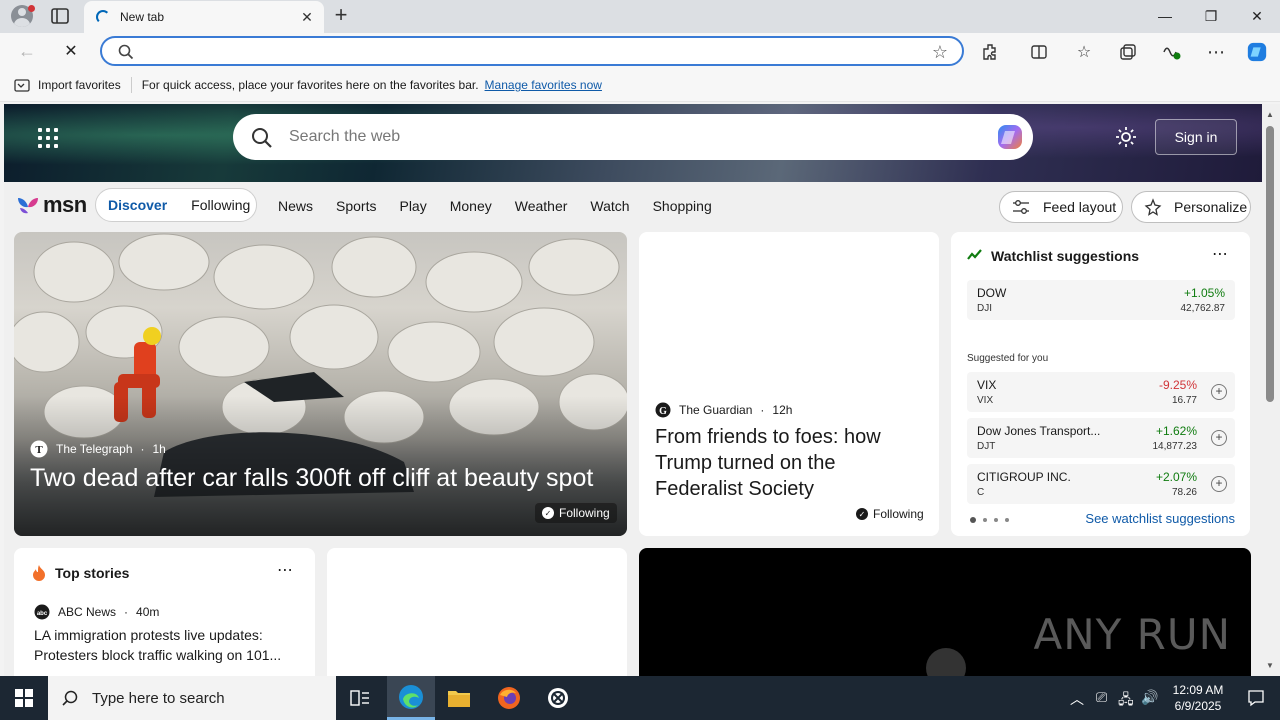 Image resolution: width=1280 pixels, height=720 pixels. Describe the element at coordinates (22, 16) in the screenshot. I see `profile-button` at that location.